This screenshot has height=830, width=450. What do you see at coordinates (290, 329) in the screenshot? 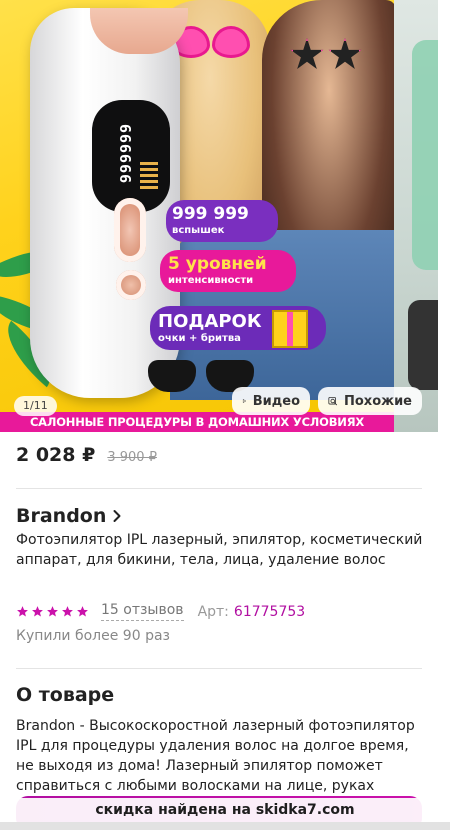
I see `gift-box-icon` at bounding box center [290, 329].